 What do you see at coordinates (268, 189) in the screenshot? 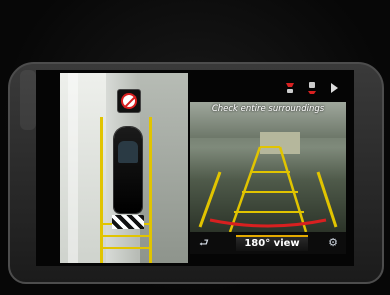
I see `rear-guide-overlay` at bounding box center [268, 189].